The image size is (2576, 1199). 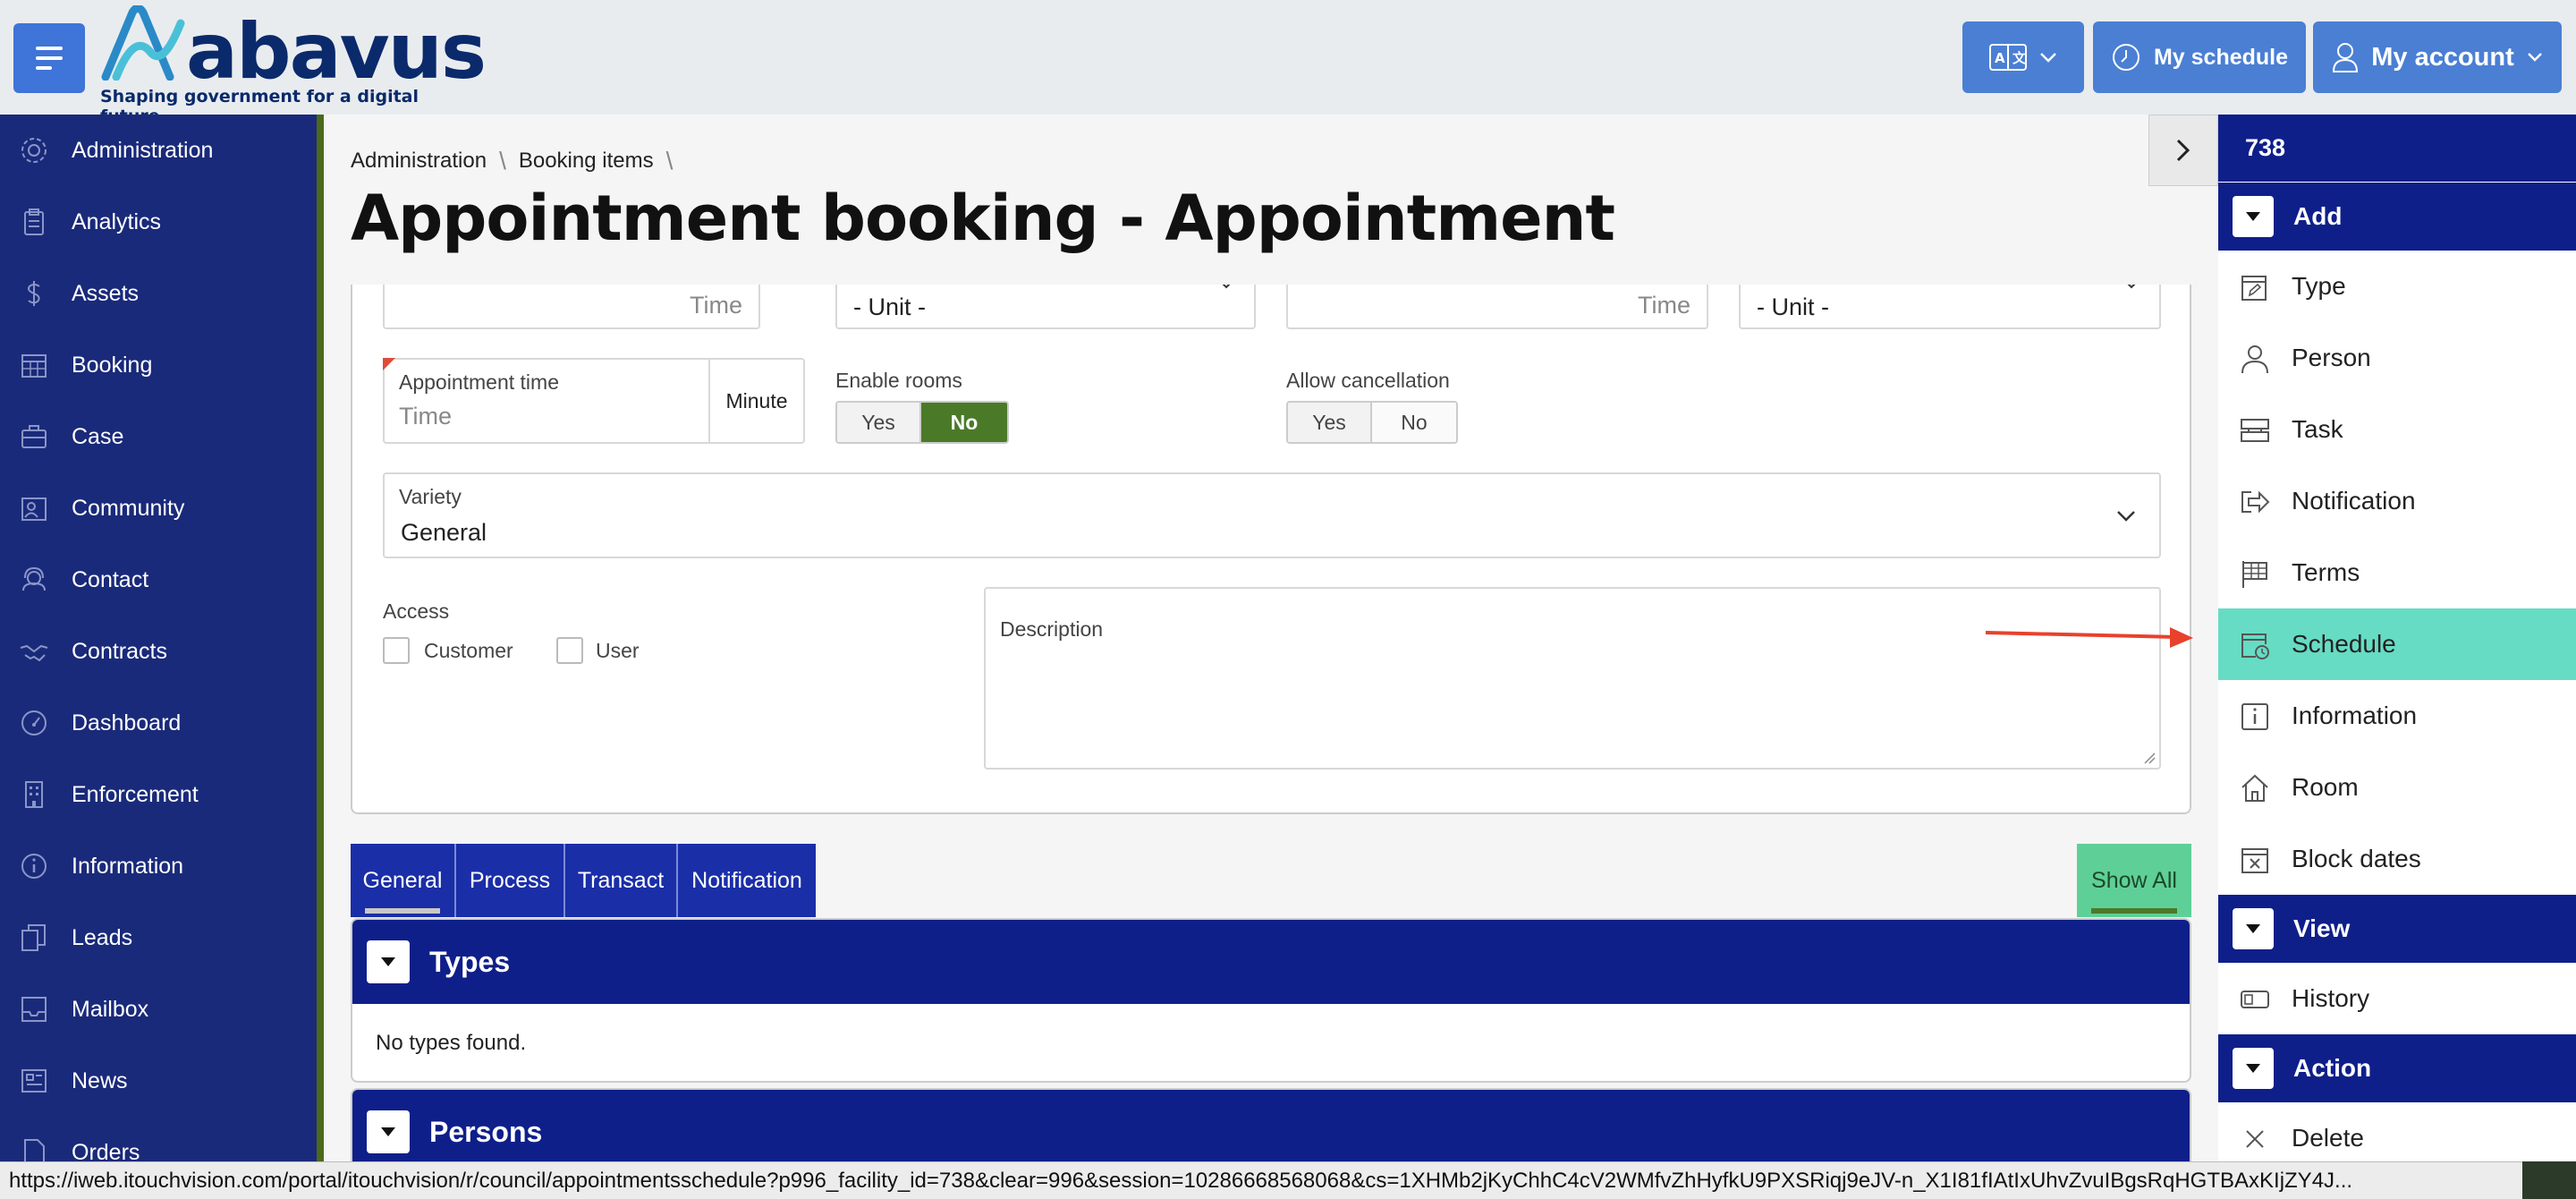 I want to click on view-section-title: View, so click(x=2322, y=928).